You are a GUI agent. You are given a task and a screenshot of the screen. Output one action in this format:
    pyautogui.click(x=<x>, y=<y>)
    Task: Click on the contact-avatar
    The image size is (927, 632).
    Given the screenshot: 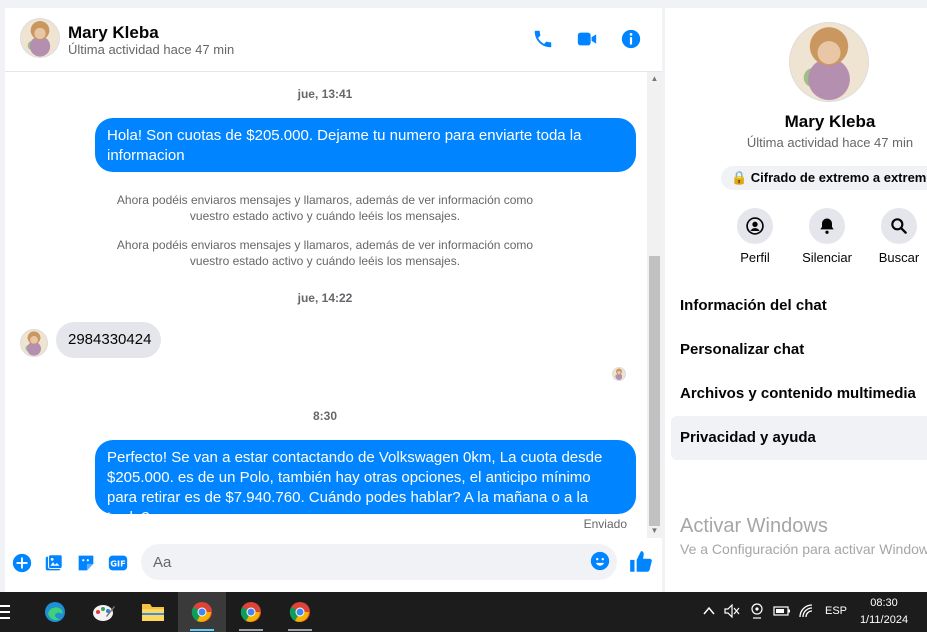 What is the action you would take?
    pyautogui.click(x=40, y=38)
    